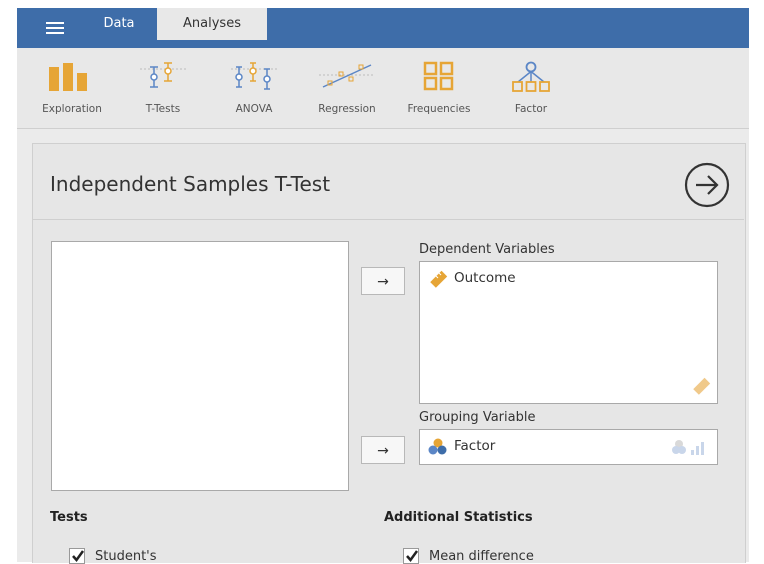 This screenshot has width=764, height=564. I want to click on ribbon-factor-button: Factor, so click(531, 88).